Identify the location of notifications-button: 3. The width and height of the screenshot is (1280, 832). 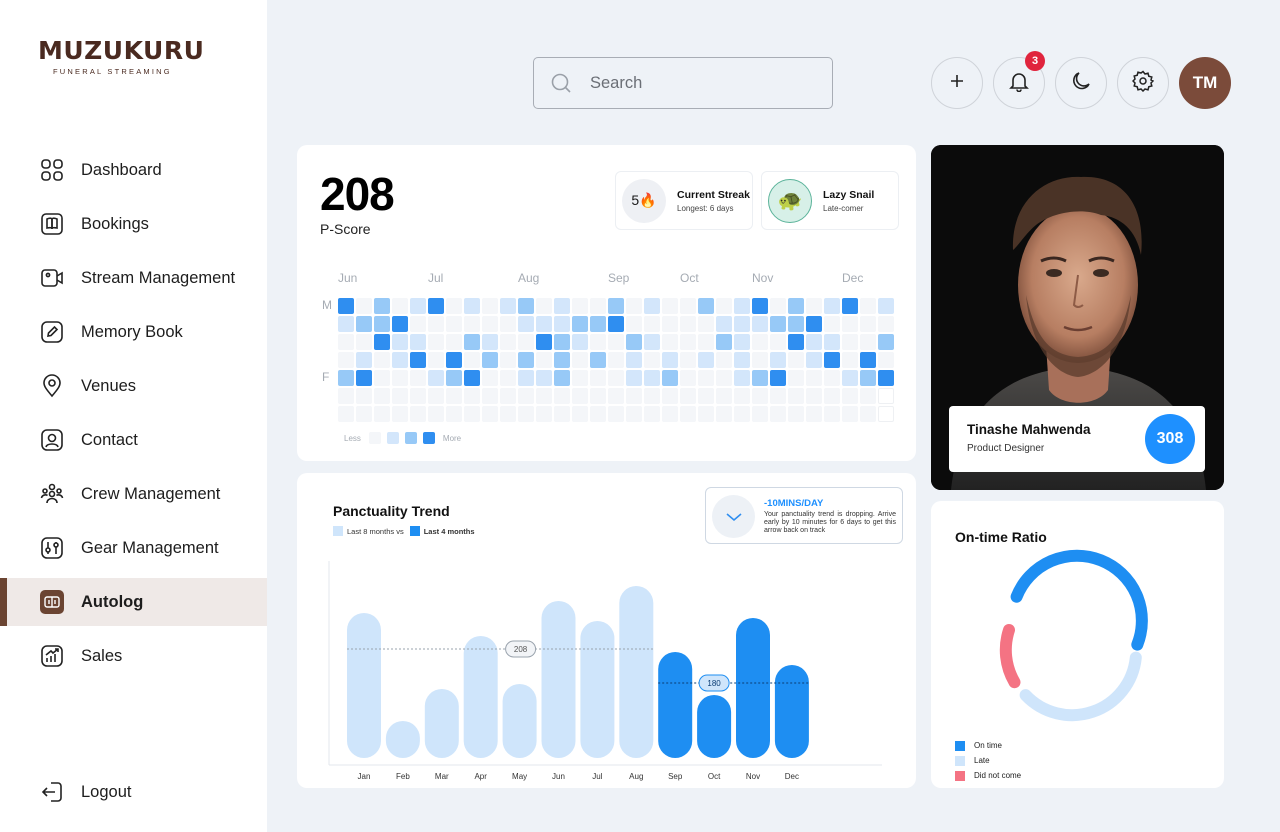
(1019, 80).